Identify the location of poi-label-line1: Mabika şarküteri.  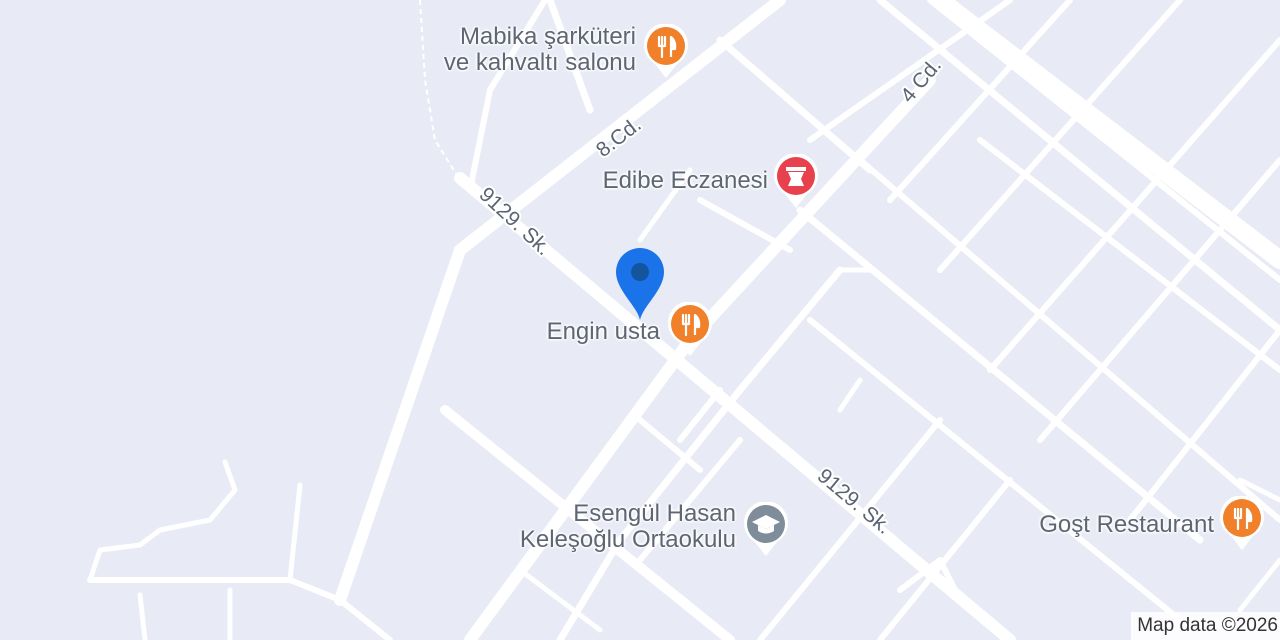
(547, 36).